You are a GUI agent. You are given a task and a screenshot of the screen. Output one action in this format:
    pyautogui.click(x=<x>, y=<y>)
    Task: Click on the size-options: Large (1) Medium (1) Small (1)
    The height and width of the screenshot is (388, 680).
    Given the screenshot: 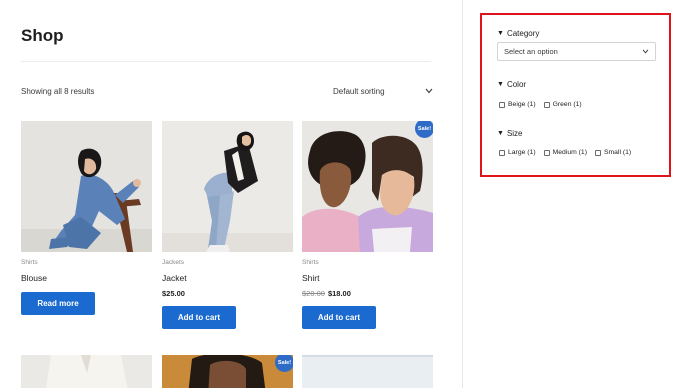 What is the action you would take?
    pyautogui.click(x=565, y=152)
    